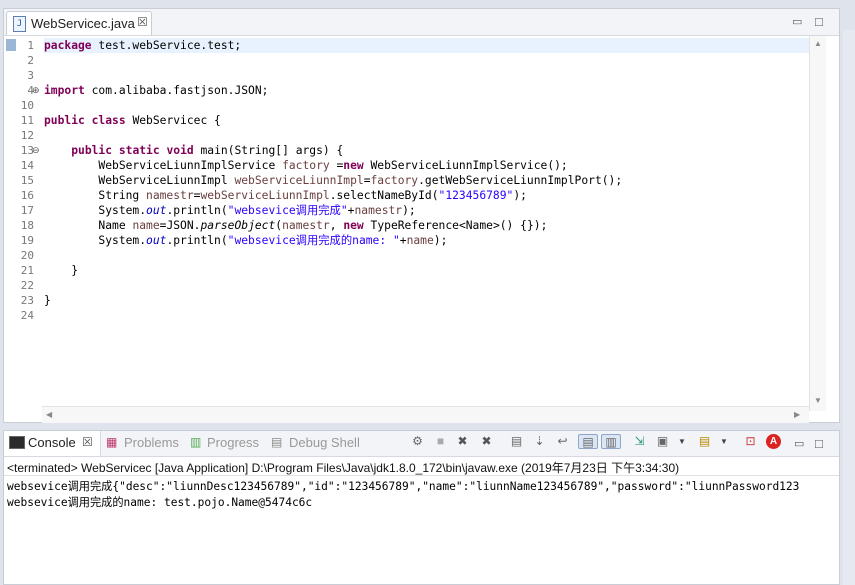 The image size is (855, 585). What do you see at coordinates (27, 285) in the screenshot?
I see `line-number: 22` at bounding box center [27, 285].